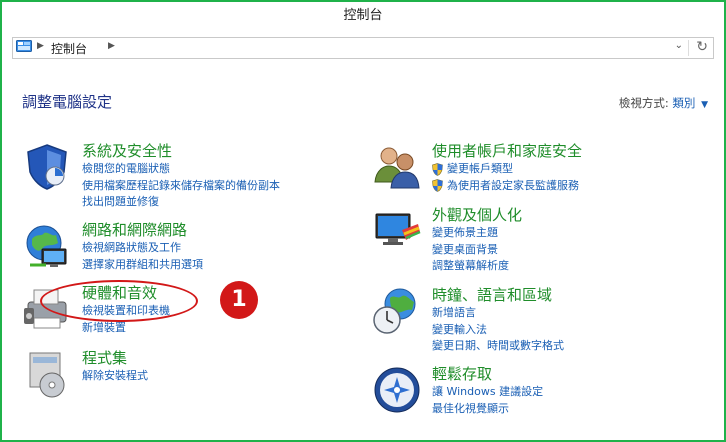 This screenshot has width=726, height=442. What do you see at coordinates (207, 230) in the screenshot?
I see `category-title: 網路和網際網路` at bounding box center [207, 230].